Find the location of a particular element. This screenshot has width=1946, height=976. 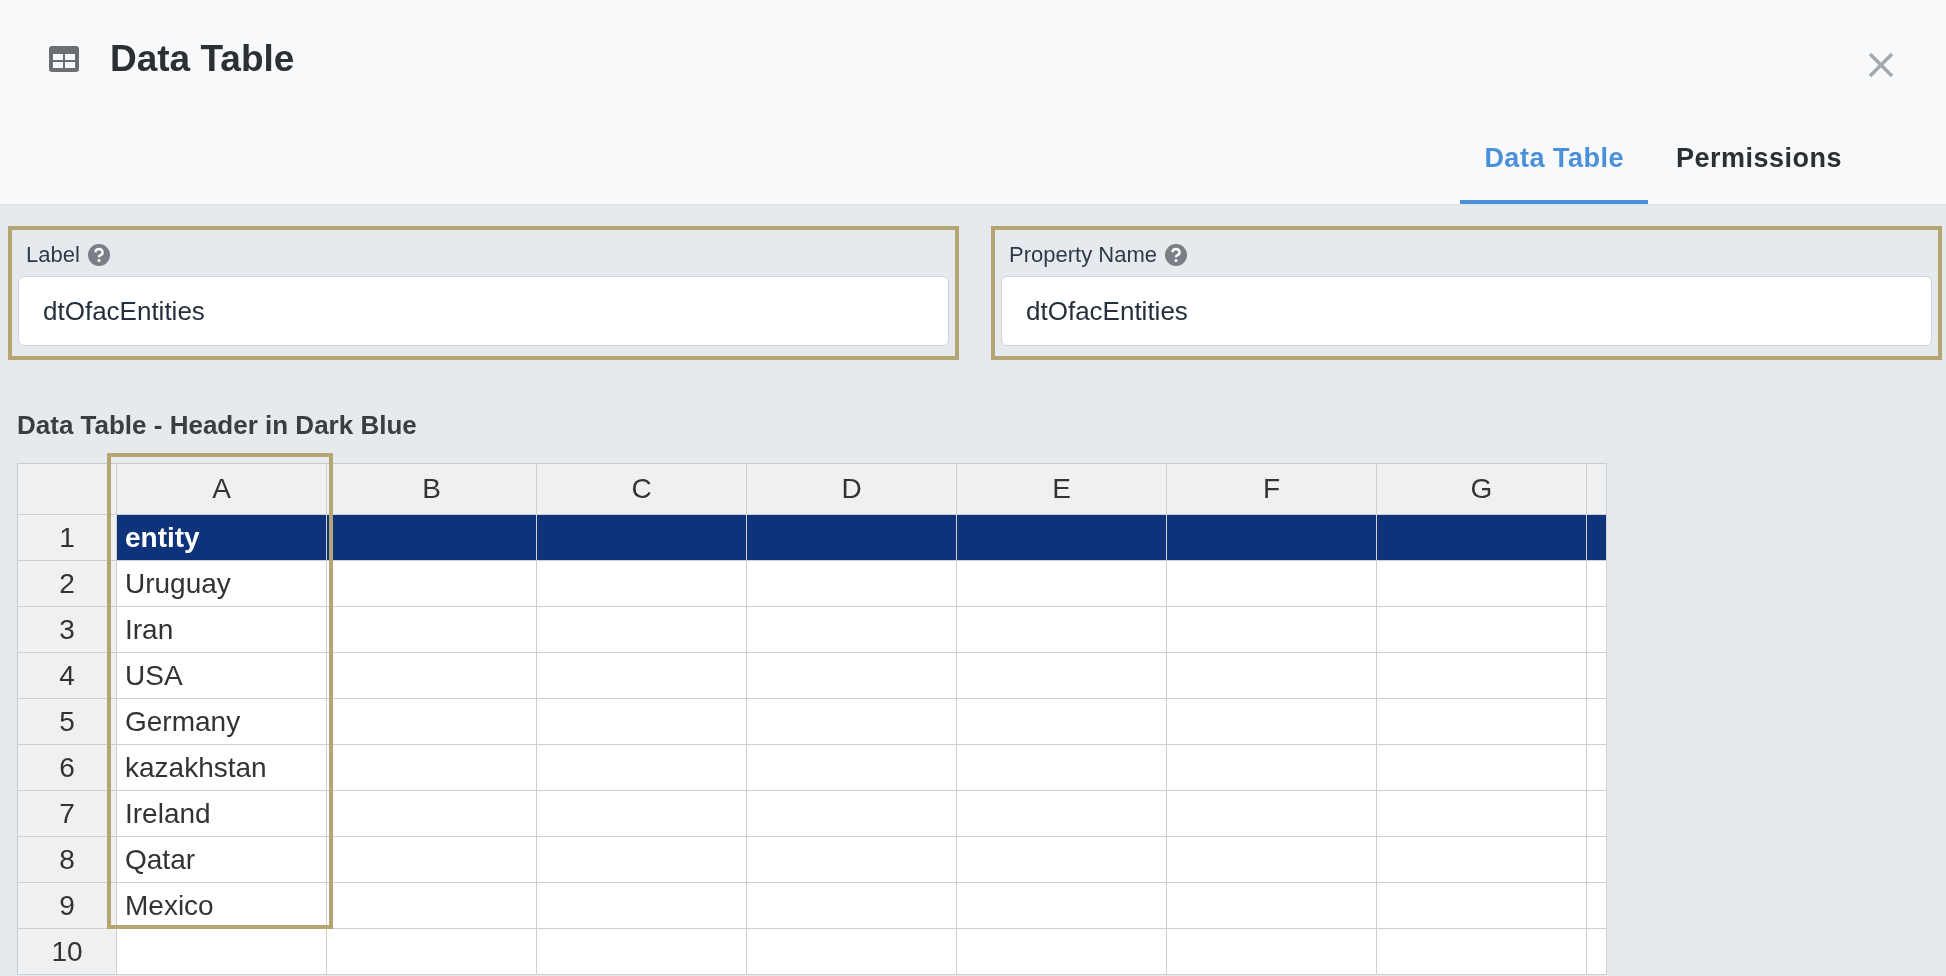

row-header: 7 is located at coordinates (67, 814).